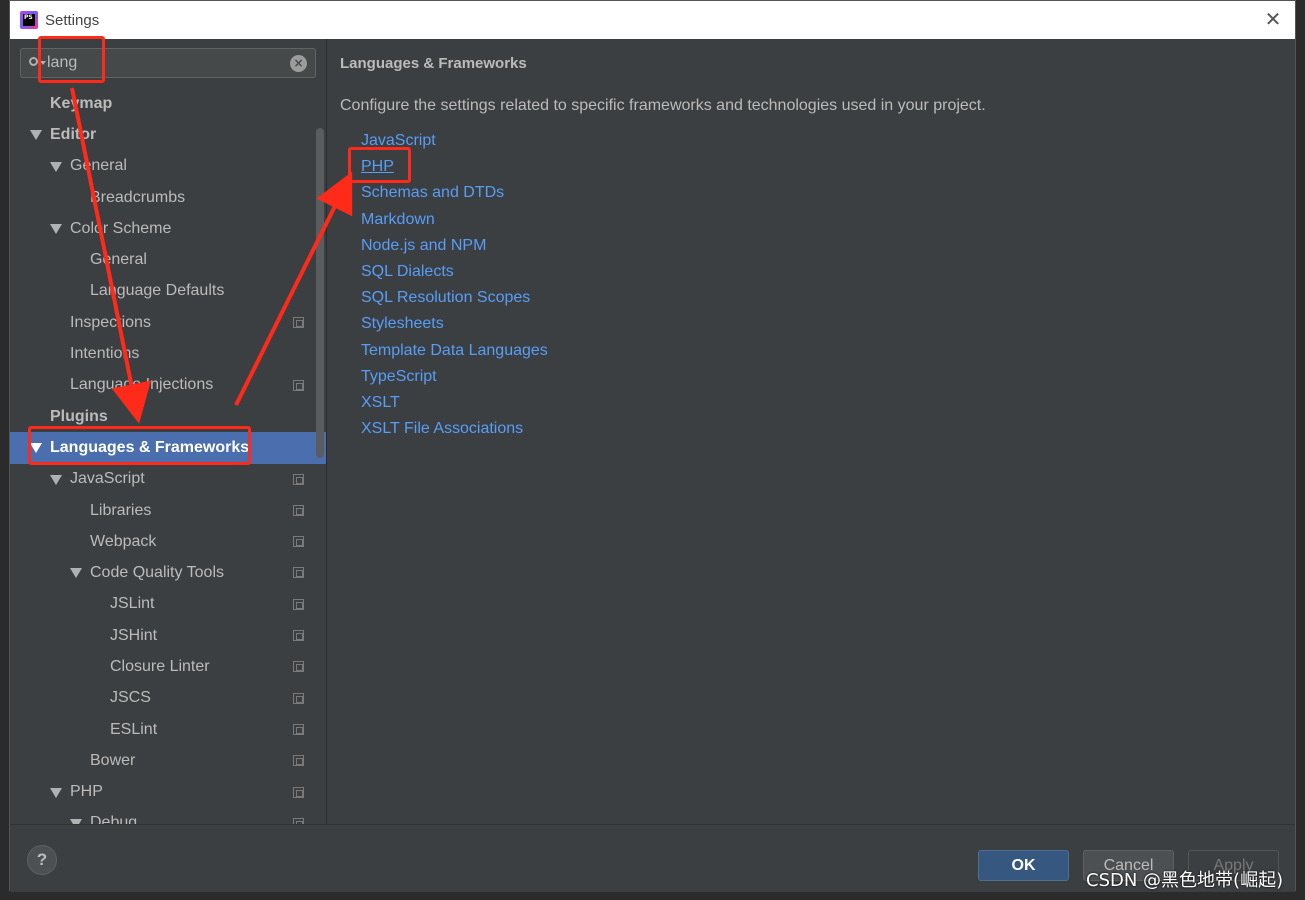 This screenshot has width=1305, height=900. I want to click on sidebar-item-label: JavaScript, so click(107, 479).